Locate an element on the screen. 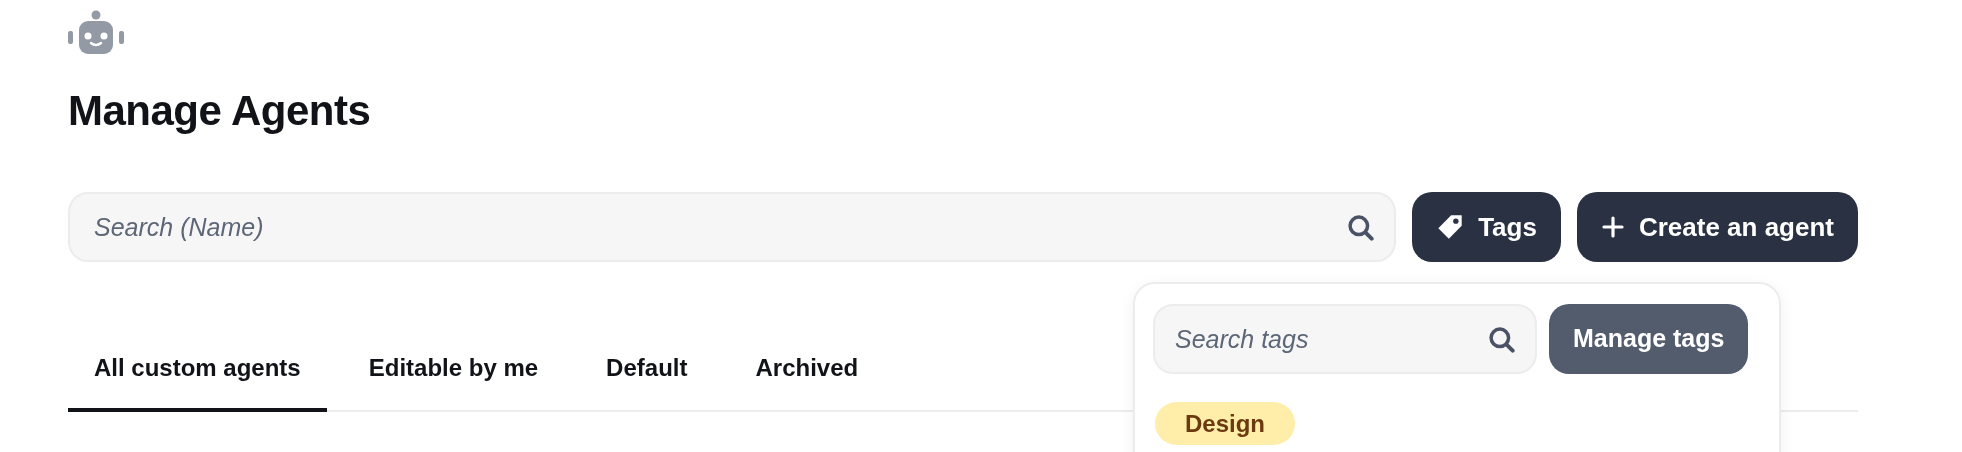 Image resolution: width=1962 pixels, height=452 pixels. page-title: Manage Agents is located at coordinates (220, 111).